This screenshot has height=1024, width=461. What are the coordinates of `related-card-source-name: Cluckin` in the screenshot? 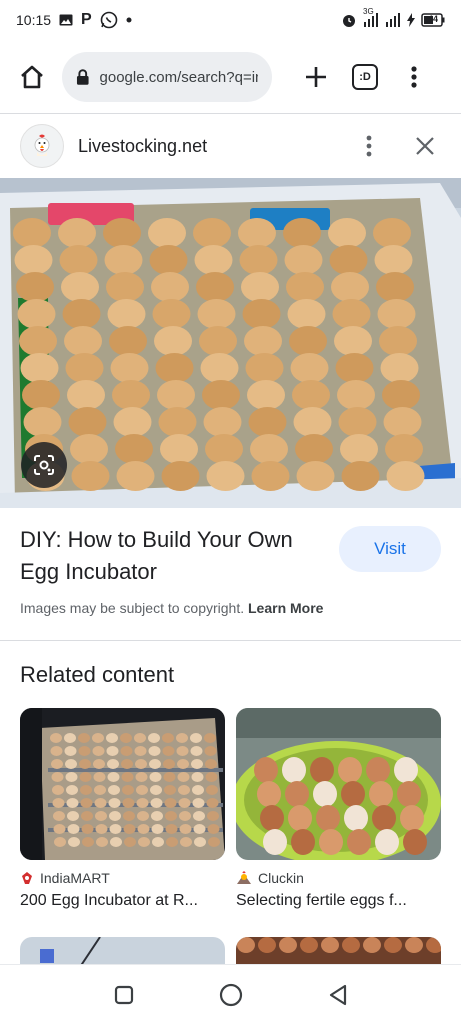 It's located at (281, 878).